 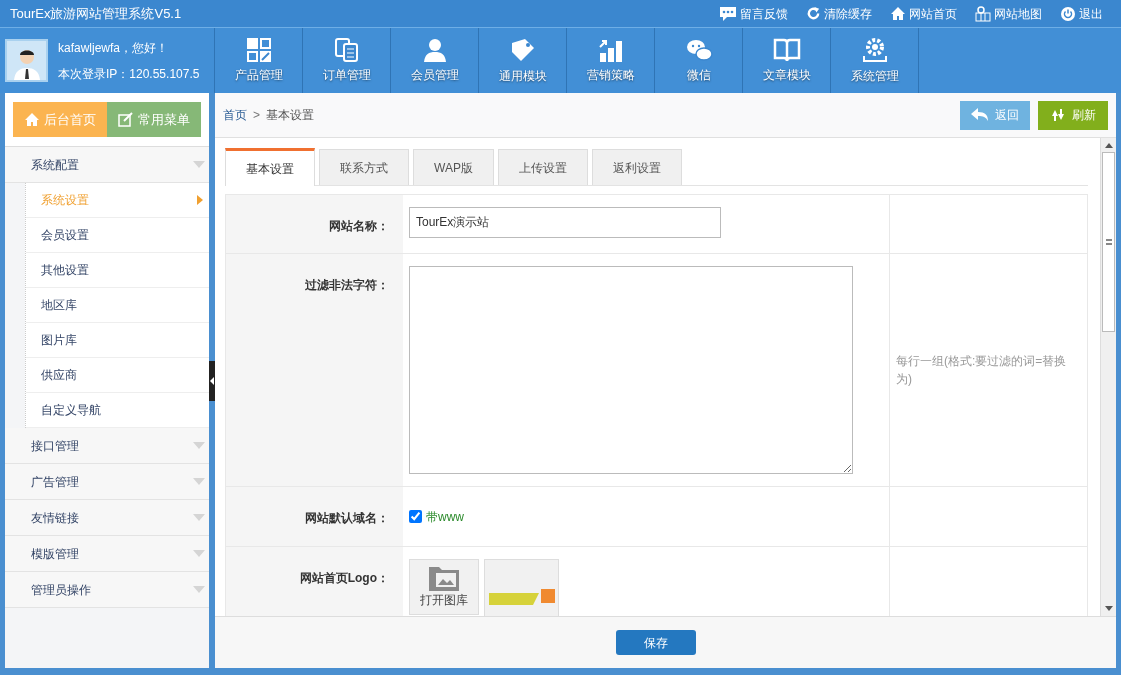 What do you see at coordinates (96, 13) in the screenshot?
I see `app-title: TourEx旅游网站管理系统V5.1` at bounding box center [96, 13].